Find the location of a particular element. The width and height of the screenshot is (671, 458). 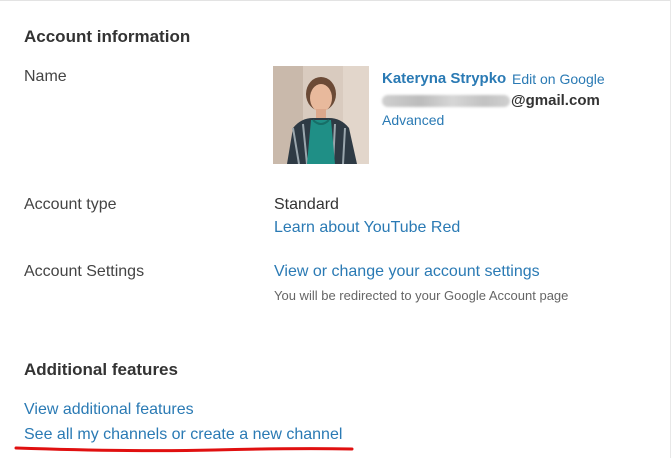

user-name: Kateryna Strypko is located at coordinates (444, 78).